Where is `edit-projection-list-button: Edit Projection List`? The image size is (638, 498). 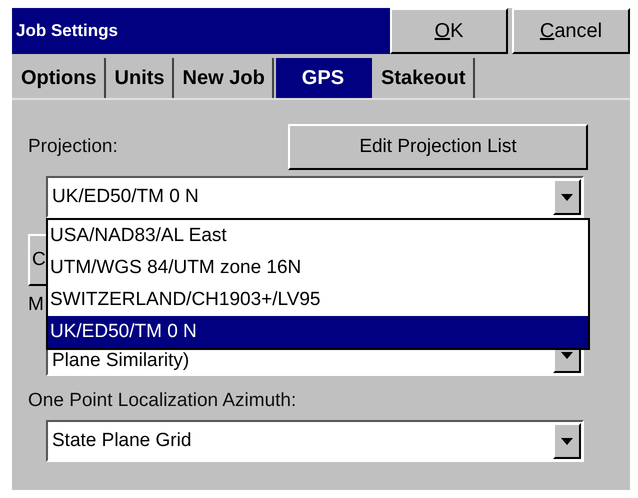
edit-projection-list-button: Edit Projection List is located at coordinates (438, 147).